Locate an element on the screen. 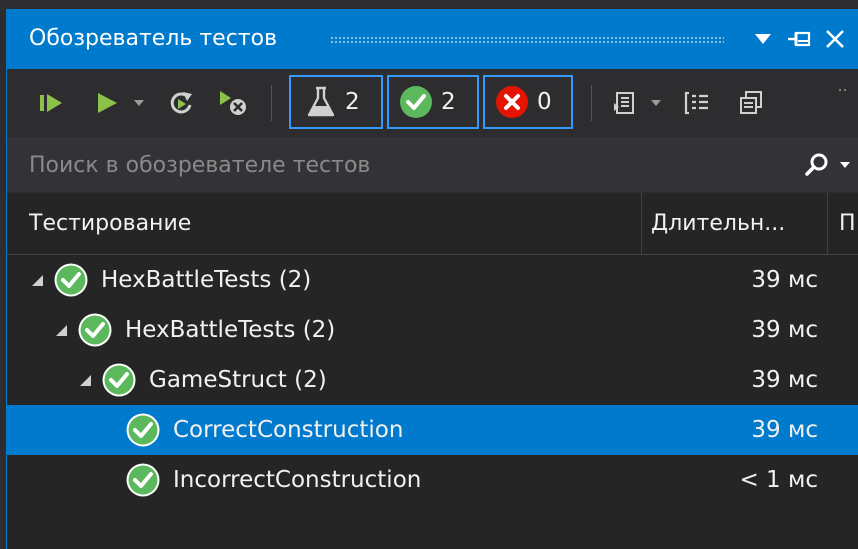 The height and width of the screenshot is (549, 858). drag-grip is located at coordinates (527, 40).